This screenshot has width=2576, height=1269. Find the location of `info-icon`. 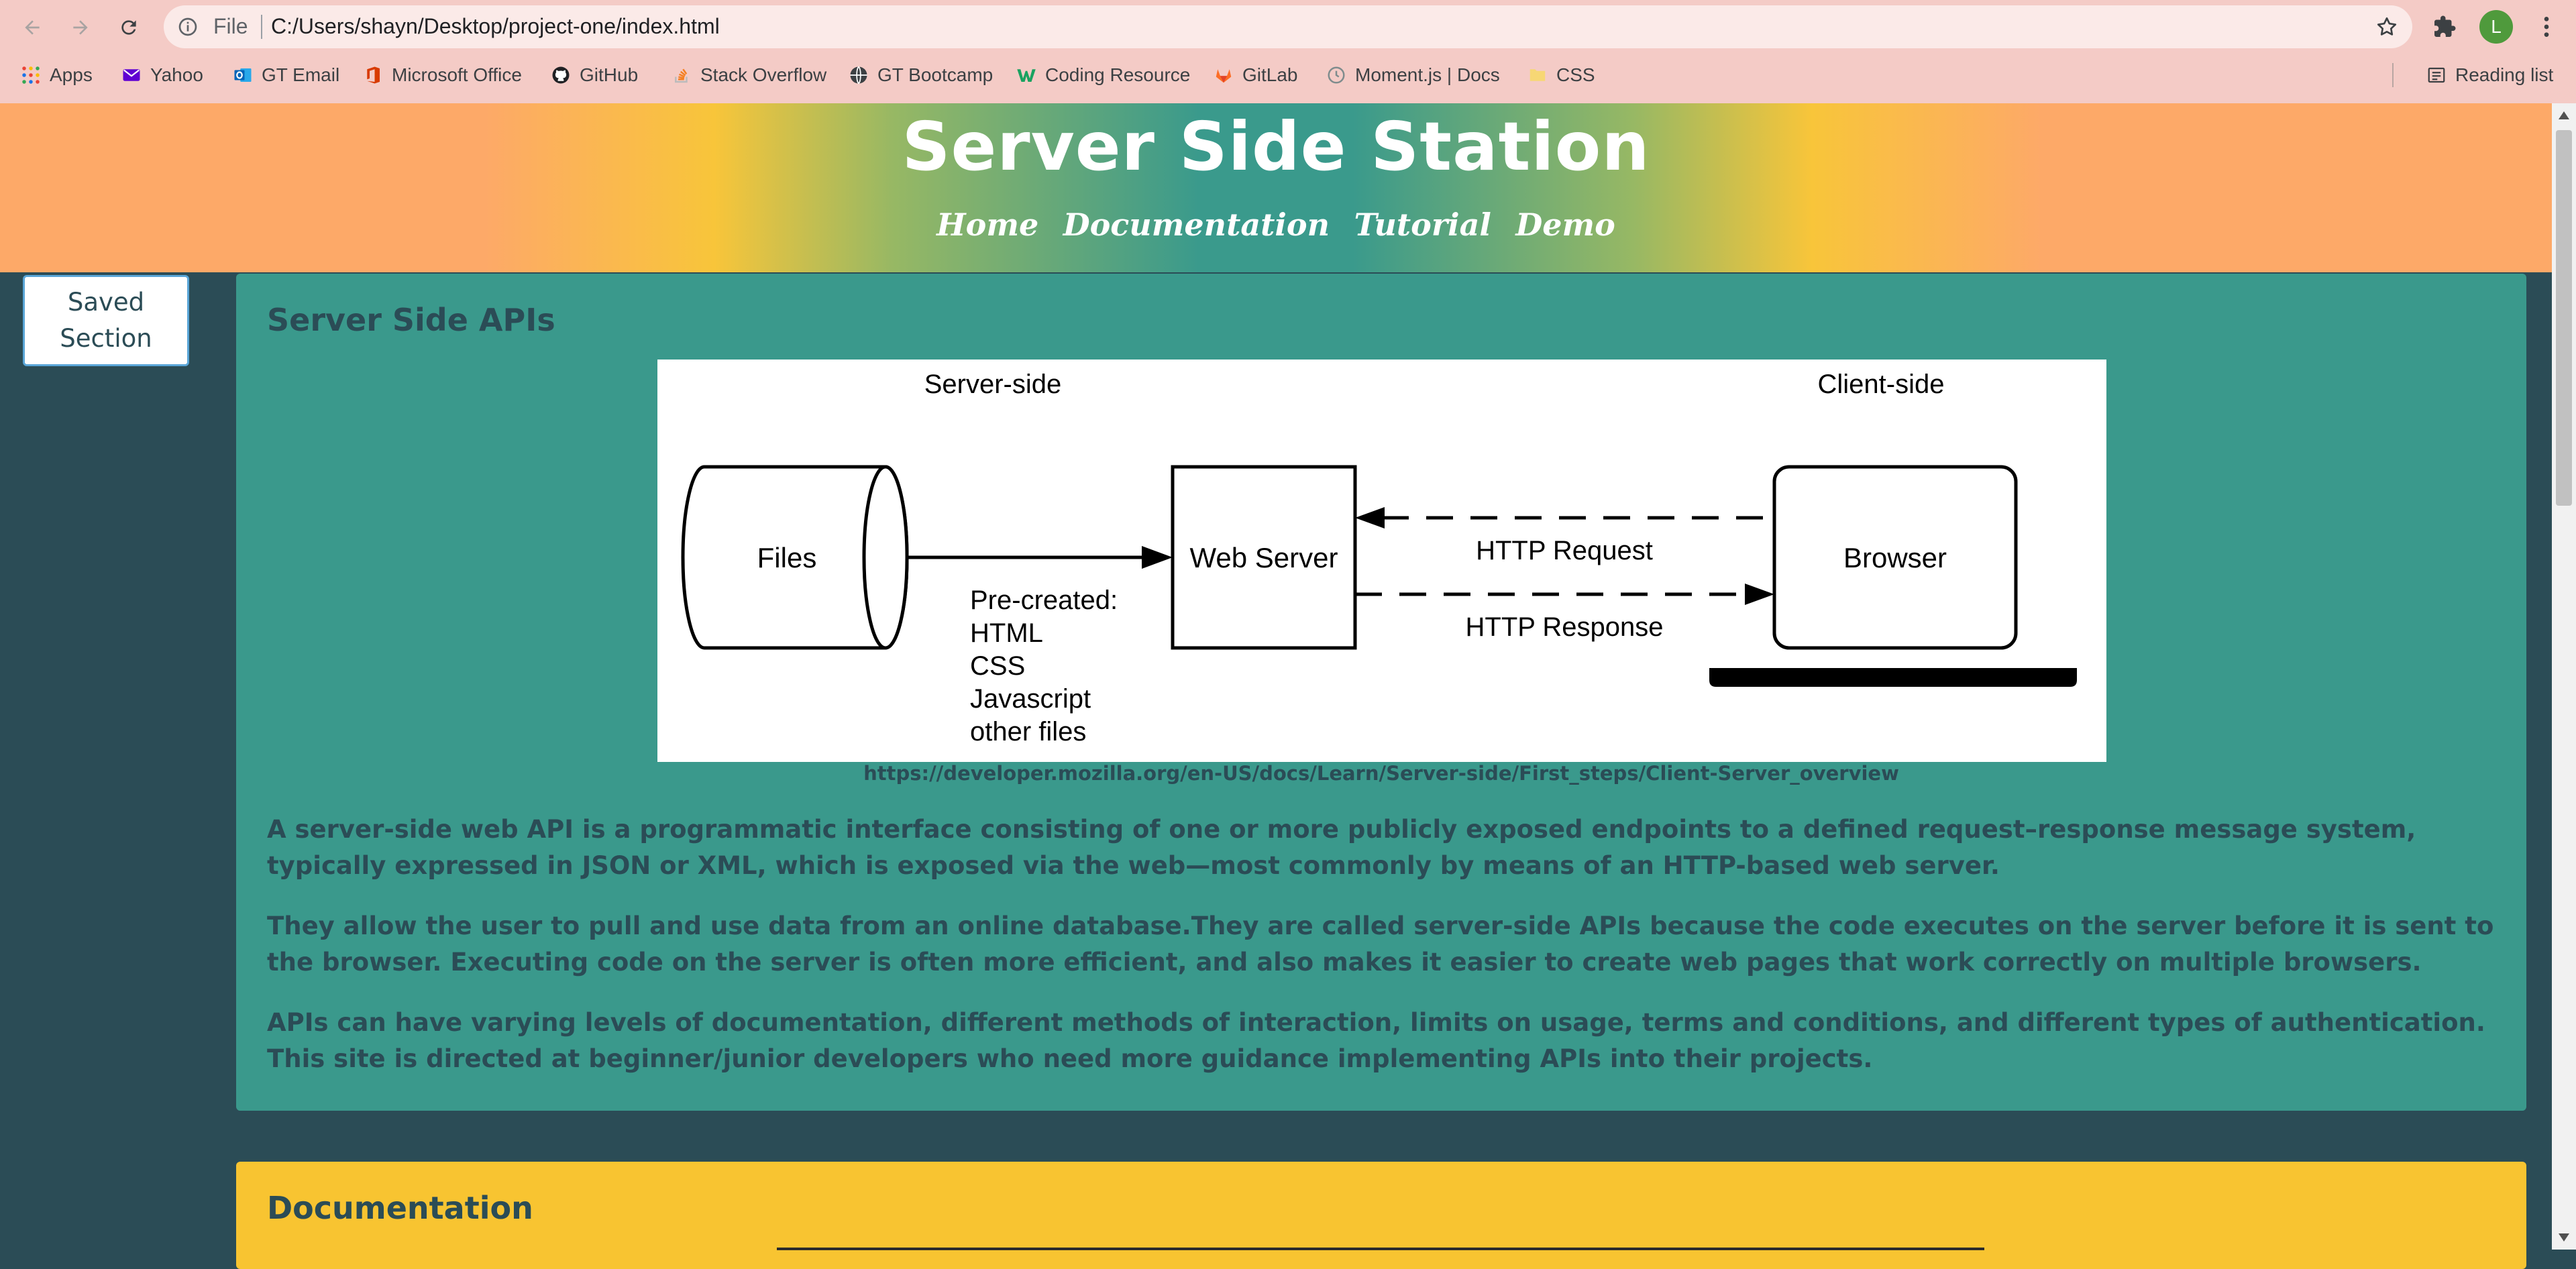

info-icon is located at coordinates (188, 27).